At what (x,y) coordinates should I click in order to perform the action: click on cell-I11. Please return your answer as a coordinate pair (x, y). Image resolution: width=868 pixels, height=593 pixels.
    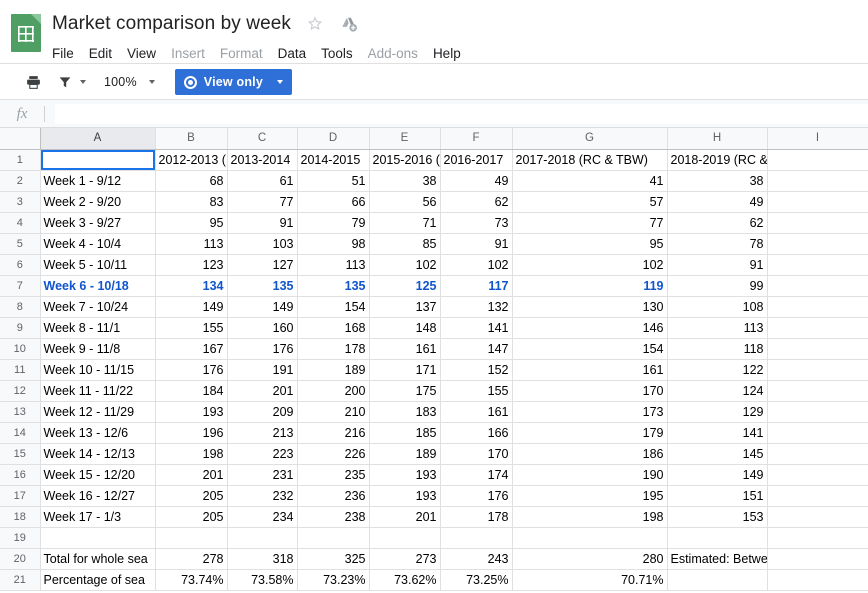
    Looking at the image, I should click on (817, 370).